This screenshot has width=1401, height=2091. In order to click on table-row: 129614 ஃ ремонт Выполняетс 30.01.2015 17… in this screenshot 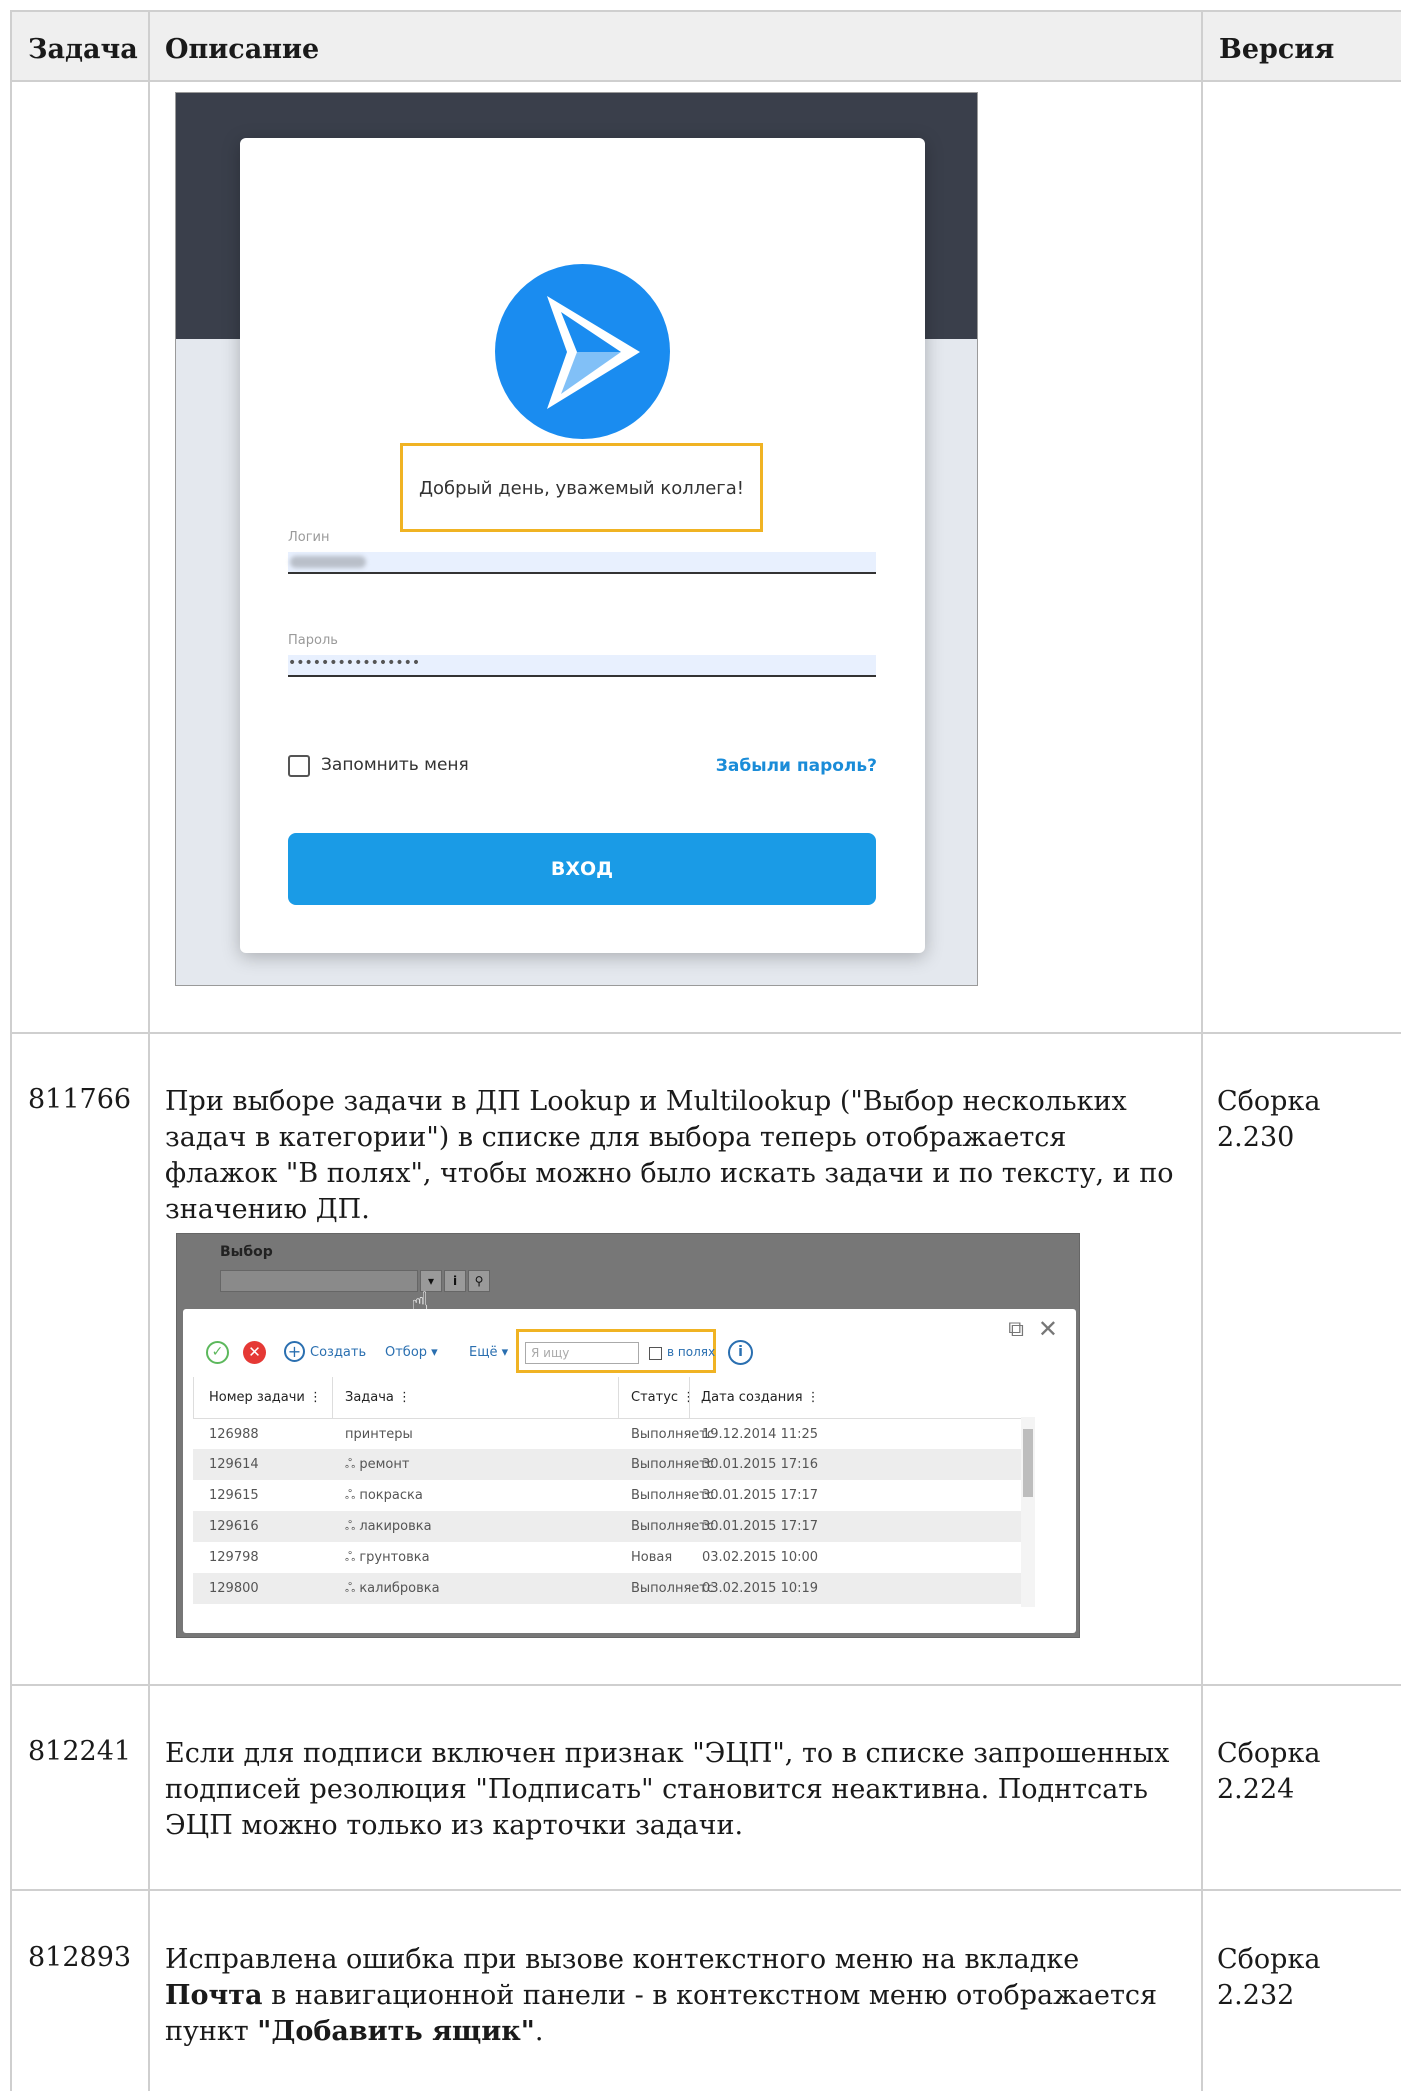, I will do `click(608, 1464)`.